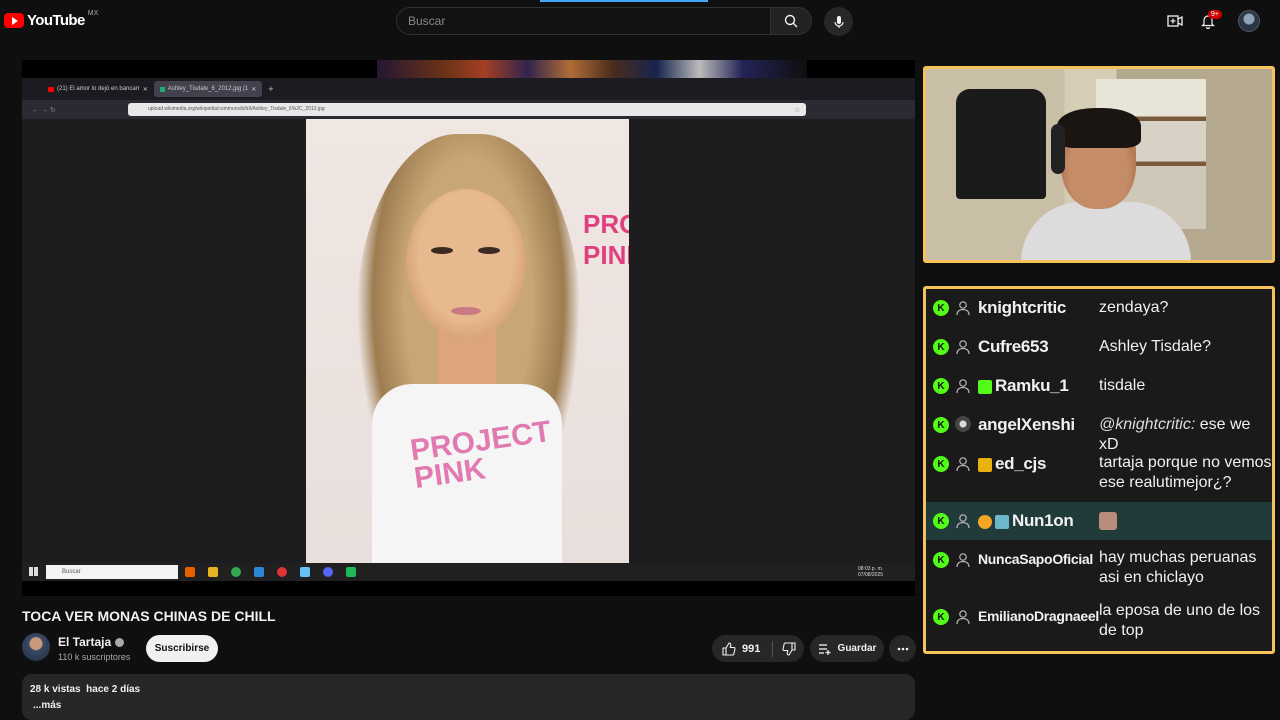 The height and width of the screenshot is (720, 1280). What do you see at coordinates (33, 571) in the screenshot?
I see `windows-start-icon` at bounding box center [33, 571].